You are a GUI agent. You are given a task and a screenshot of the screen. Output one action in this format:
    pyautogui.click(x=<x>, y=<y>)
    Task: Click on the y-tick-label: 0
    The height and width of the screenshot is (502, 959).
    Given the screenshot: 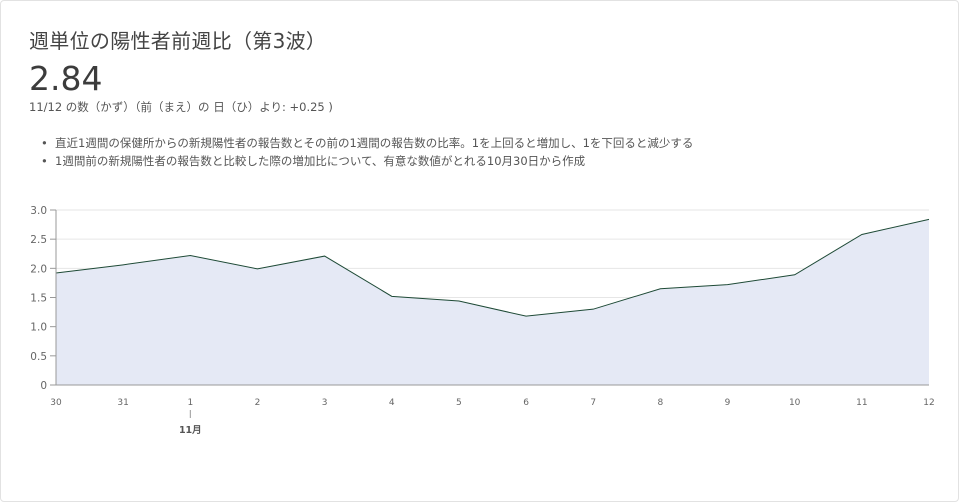 What is the action you would take?
    pyautogui.click(x=43, y=386)
    